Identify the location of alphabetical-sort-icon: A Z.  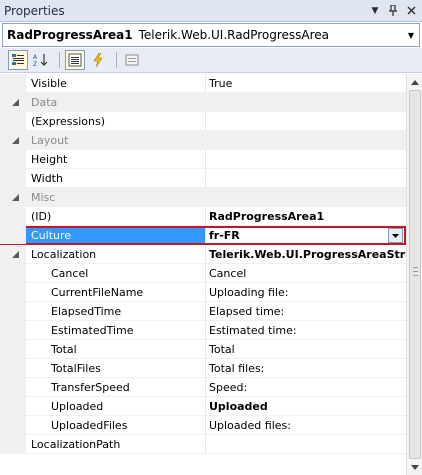
(41, 60).